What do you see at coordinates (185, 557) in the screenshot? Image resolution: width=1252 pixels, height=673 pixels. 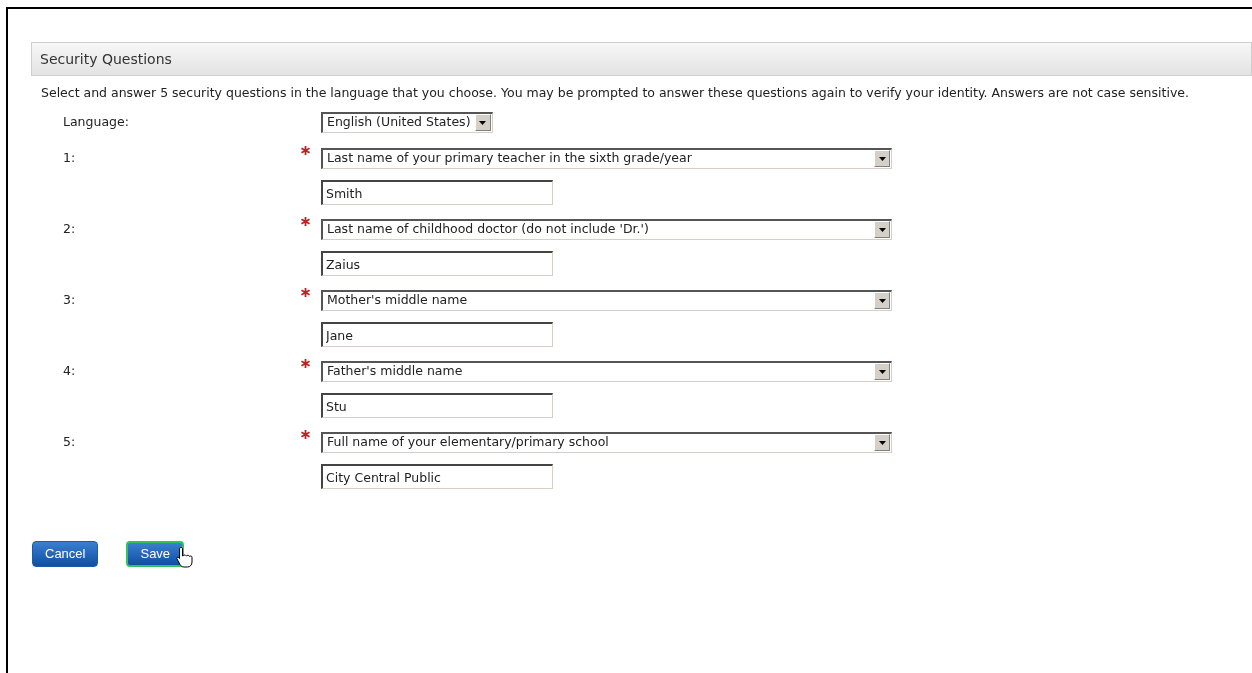 I see `hand-cursor-icon` at bounding box center [185, 557].